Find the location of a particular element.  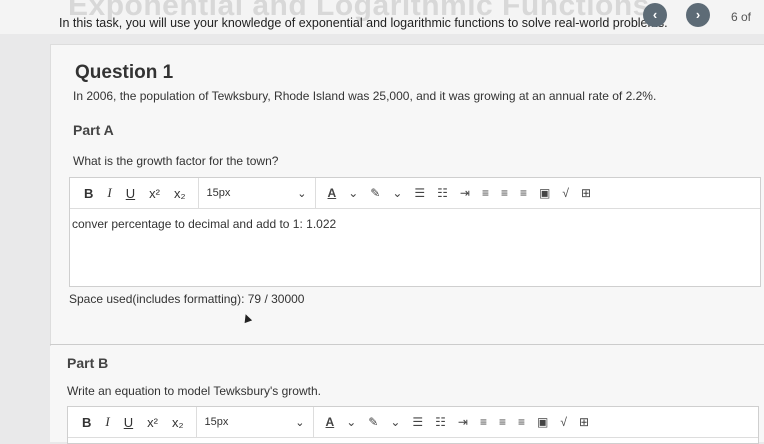

chevron-right-icon: › is located at coordinates (698, 14).